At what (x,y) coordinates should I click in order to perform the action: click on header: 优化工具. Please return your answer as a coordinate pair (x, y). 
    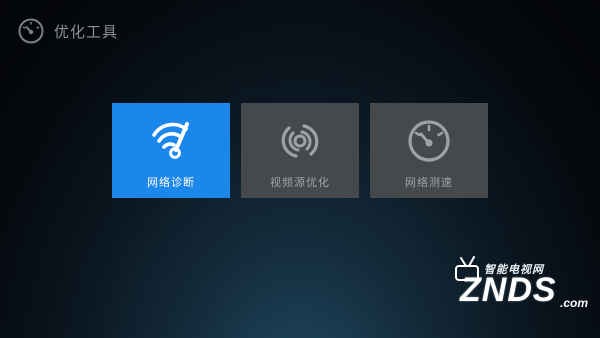
    Looking at the image, I should click on (68, 31).